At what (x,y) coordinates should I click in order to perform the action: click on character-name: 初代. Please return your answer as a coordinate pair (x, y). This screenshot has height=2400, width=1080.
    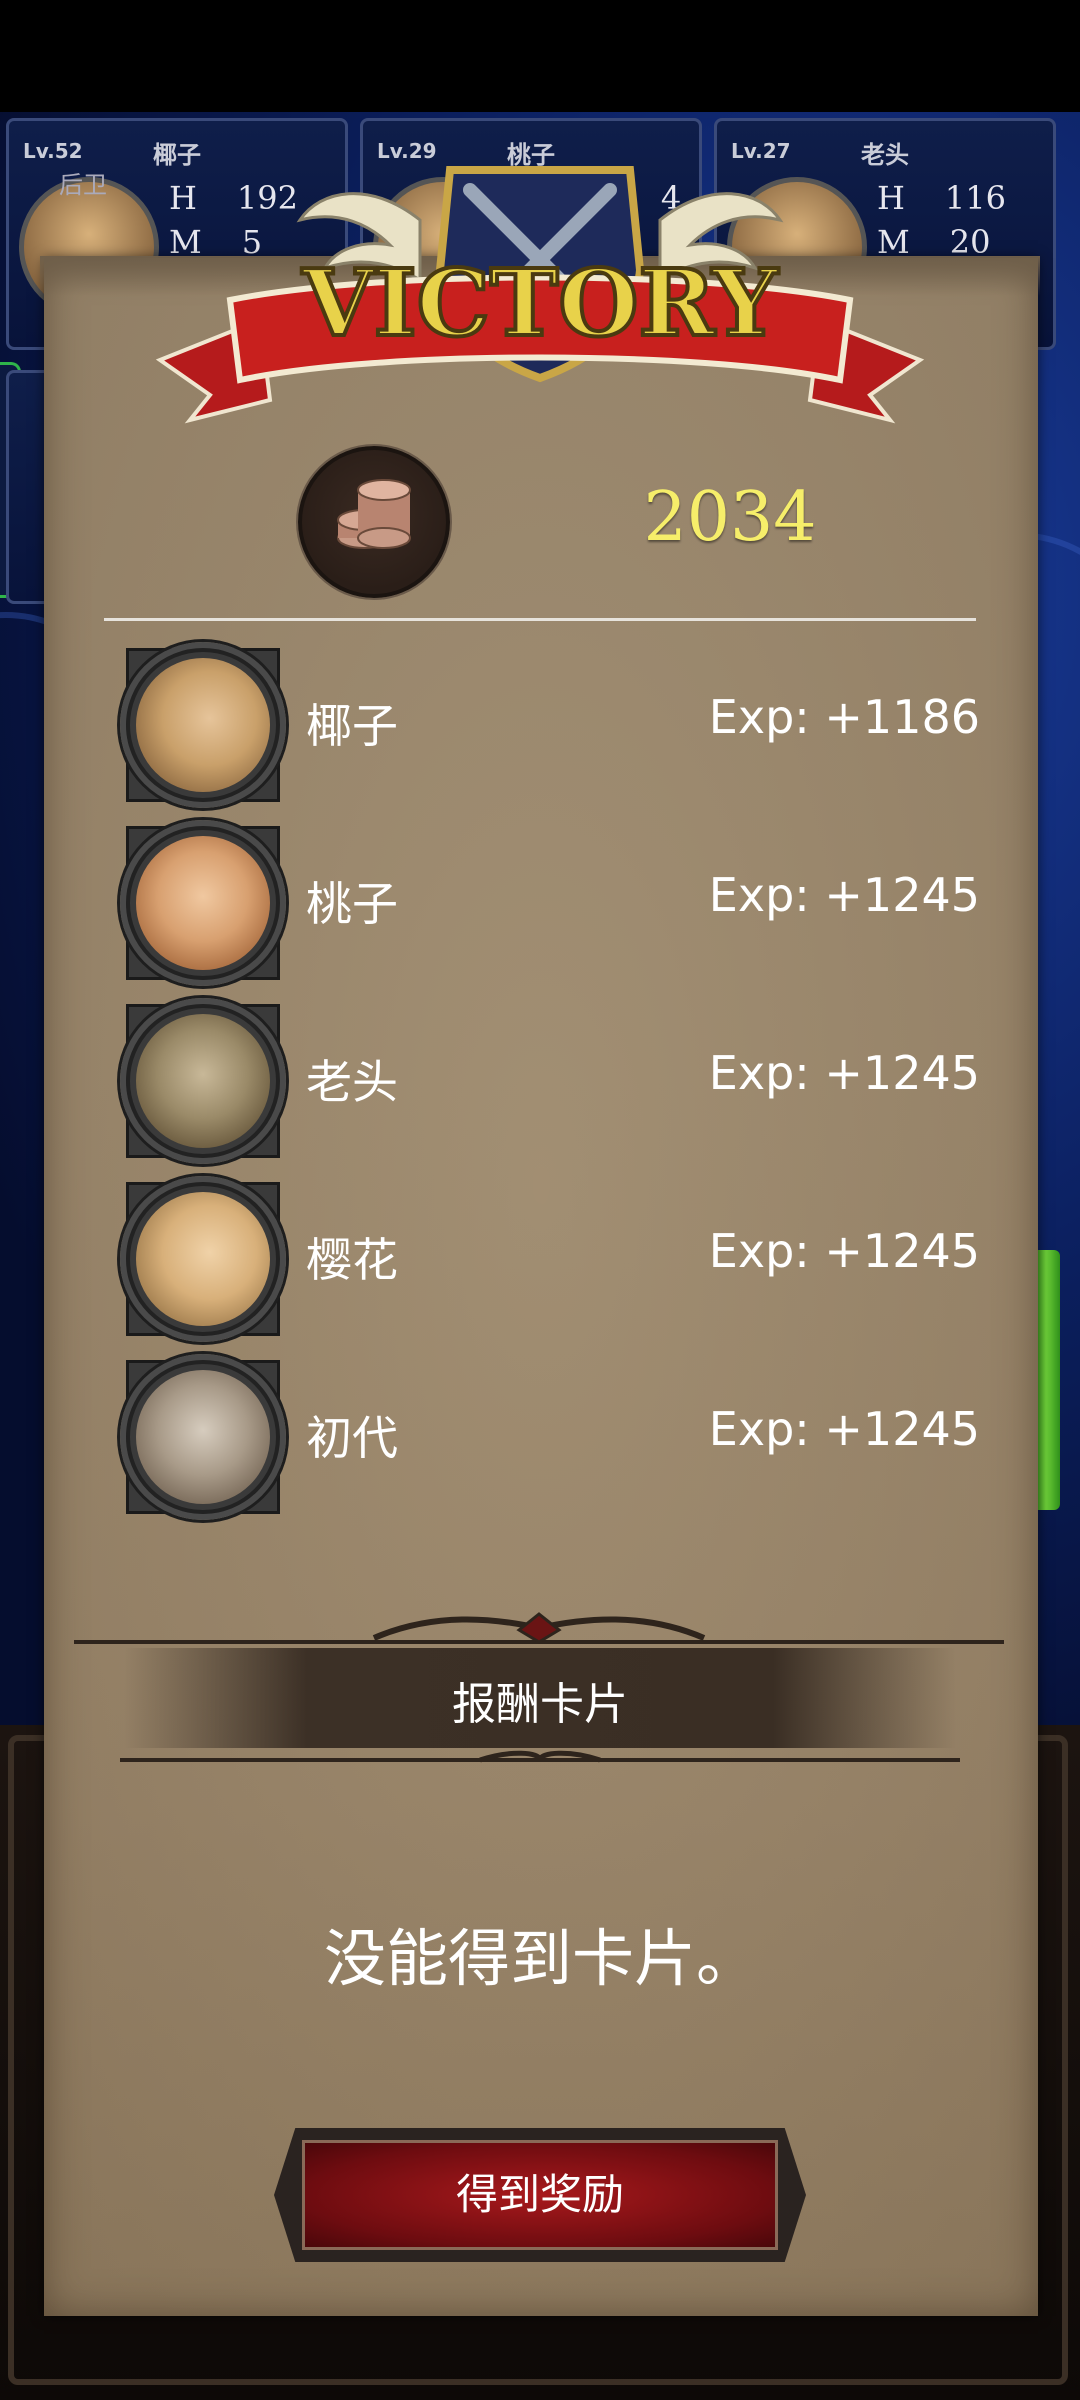
    Looking at the image, I should click on (352, 1438).